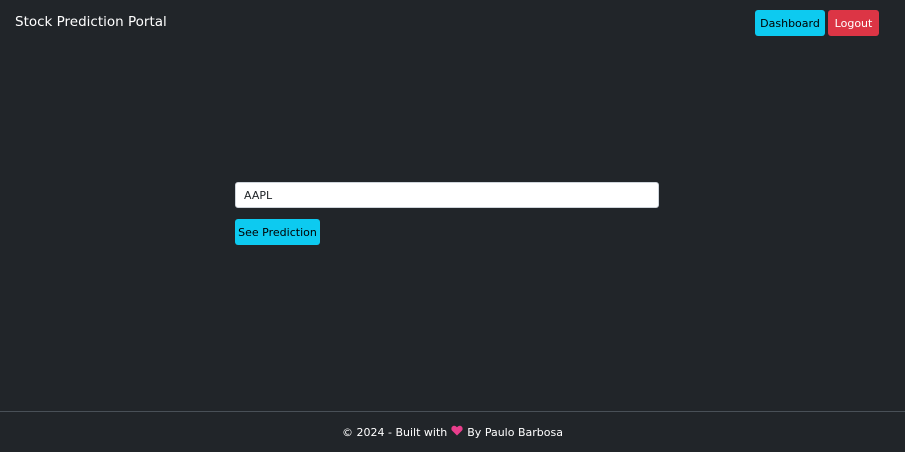 Image resolution: width=905 pixels, height=452 pixels. Describe the element at coordinates (853, 23) in the screenshot. I see `logout-button: Logout` at that location.